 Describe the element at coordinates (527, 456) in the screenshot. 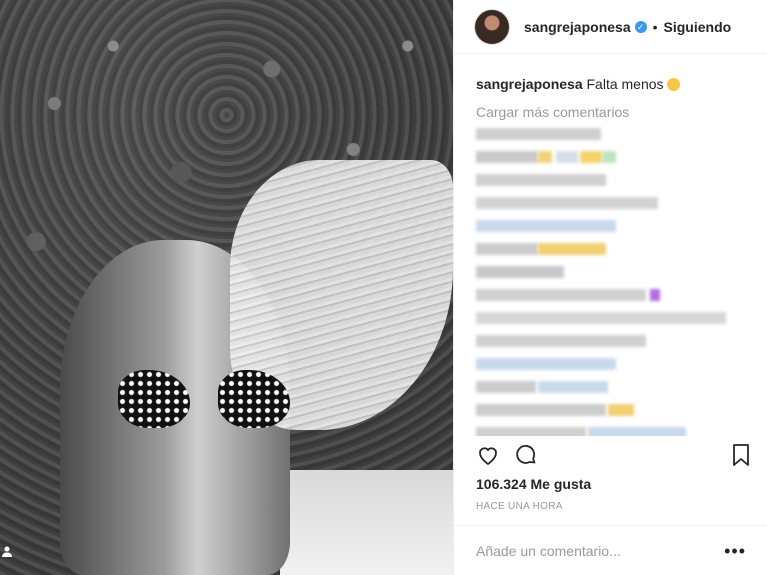

I see `comment-icon` at that location.